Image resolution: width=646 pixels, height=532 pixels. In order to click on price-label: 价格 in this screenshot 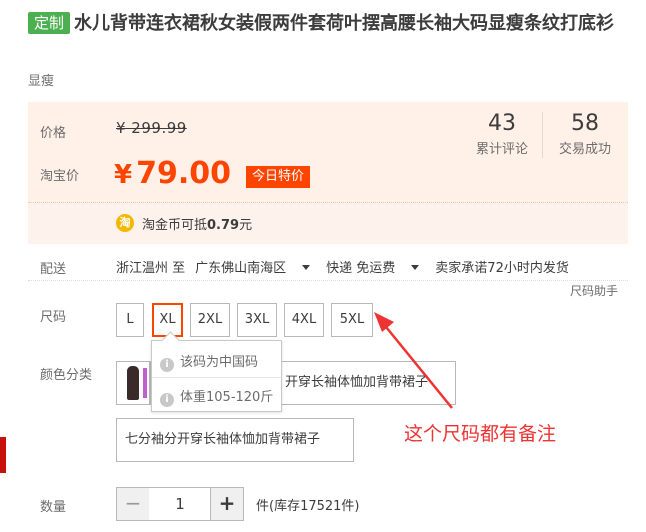, I will do `click(53, 133)`.